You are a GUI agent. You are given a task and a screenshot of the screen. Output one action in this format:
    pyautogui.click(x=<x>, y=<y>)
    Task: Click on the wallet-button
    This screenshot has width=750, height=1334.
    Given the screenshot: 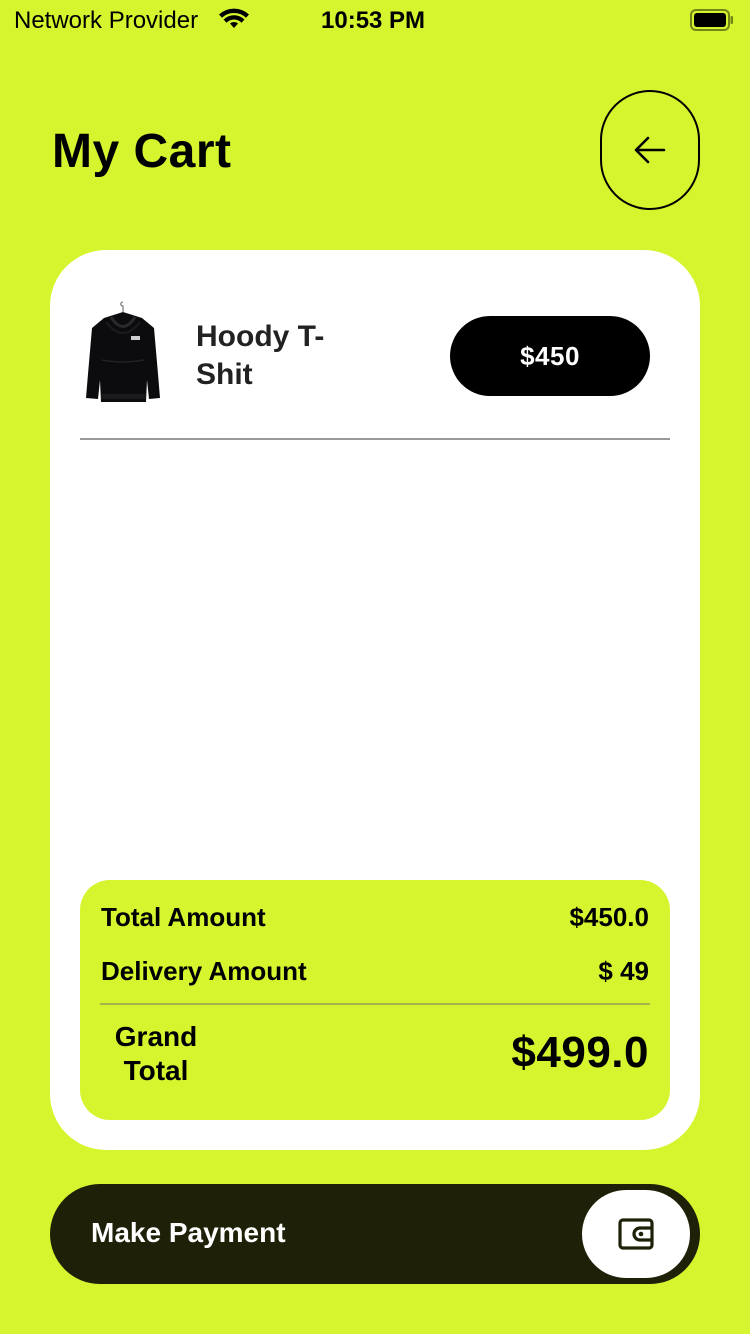 What is the action you would take?
    pyautogui.click(x=636, y=1234)
    